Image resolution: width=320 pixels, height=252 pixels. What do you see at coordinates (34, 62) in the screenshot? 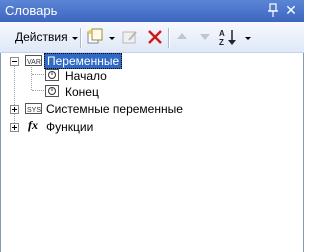
I see `svg-text: VAR` at bounding box center [34, 62].